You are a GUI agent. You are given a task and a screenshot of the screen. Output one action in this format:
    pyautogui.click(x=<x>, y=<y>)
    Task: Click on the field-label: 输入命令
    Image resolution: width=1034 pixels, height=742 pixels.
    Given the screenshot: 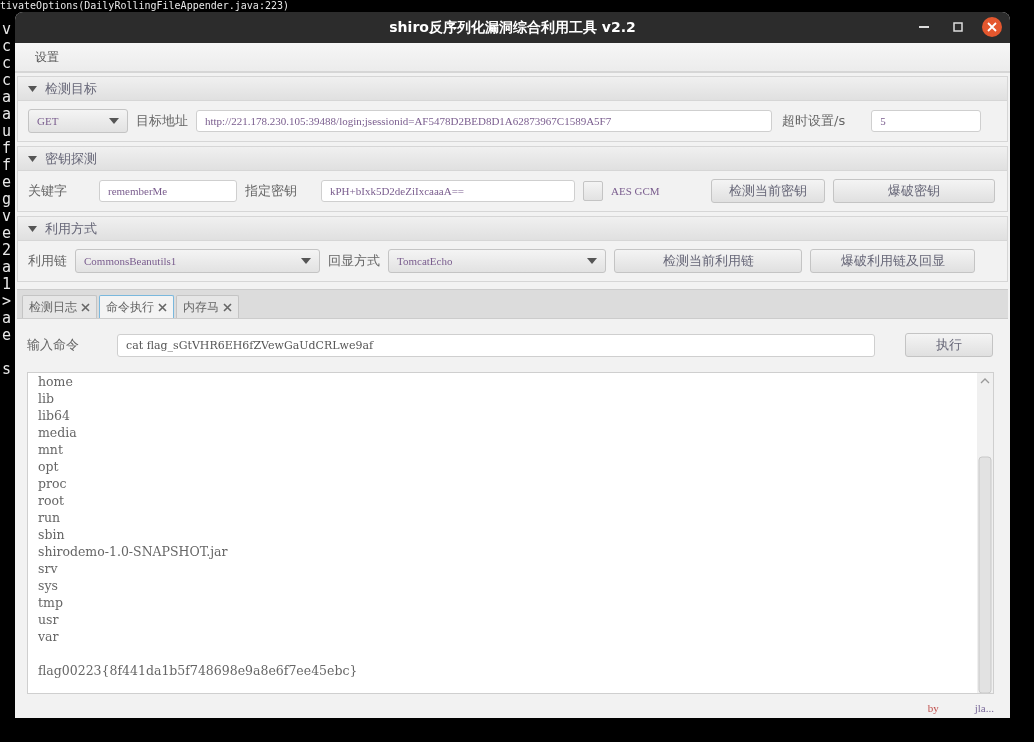 What is the action you would take?
    pyautogui.click(x=53, y=345)
    